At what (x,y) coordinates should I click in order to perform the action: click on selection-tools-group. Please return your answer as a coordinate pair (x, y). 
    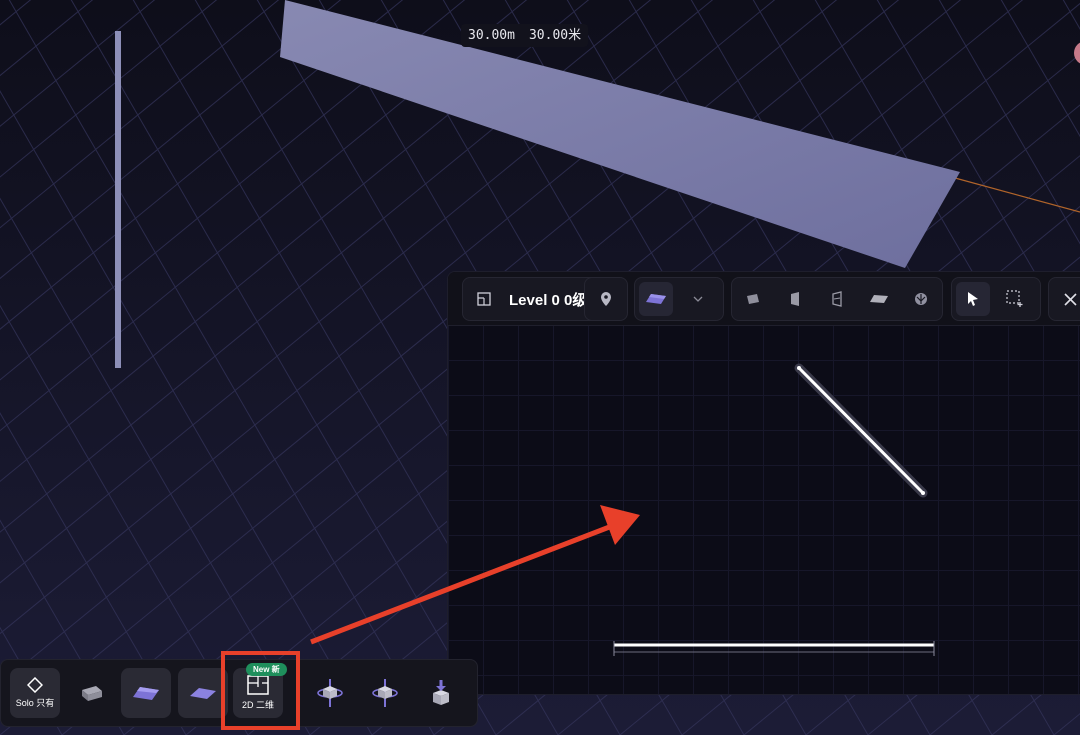
    Looking at the image, I should click on (996, 299).